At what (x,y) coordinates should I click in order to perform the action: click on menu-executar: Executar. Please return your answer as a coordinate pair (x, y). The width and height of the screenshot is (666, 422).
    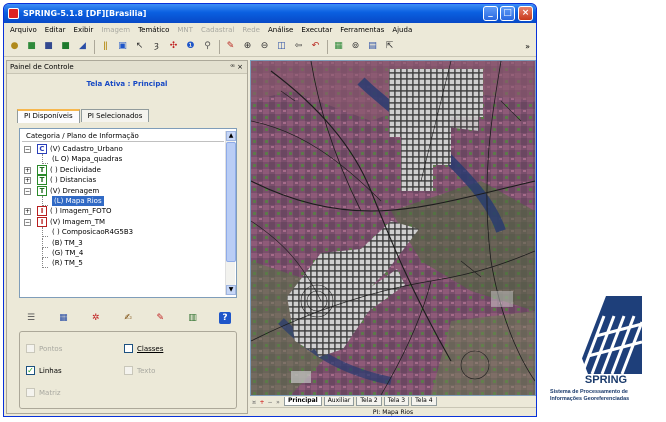
    Looking at the image, I should click on (316, 30).